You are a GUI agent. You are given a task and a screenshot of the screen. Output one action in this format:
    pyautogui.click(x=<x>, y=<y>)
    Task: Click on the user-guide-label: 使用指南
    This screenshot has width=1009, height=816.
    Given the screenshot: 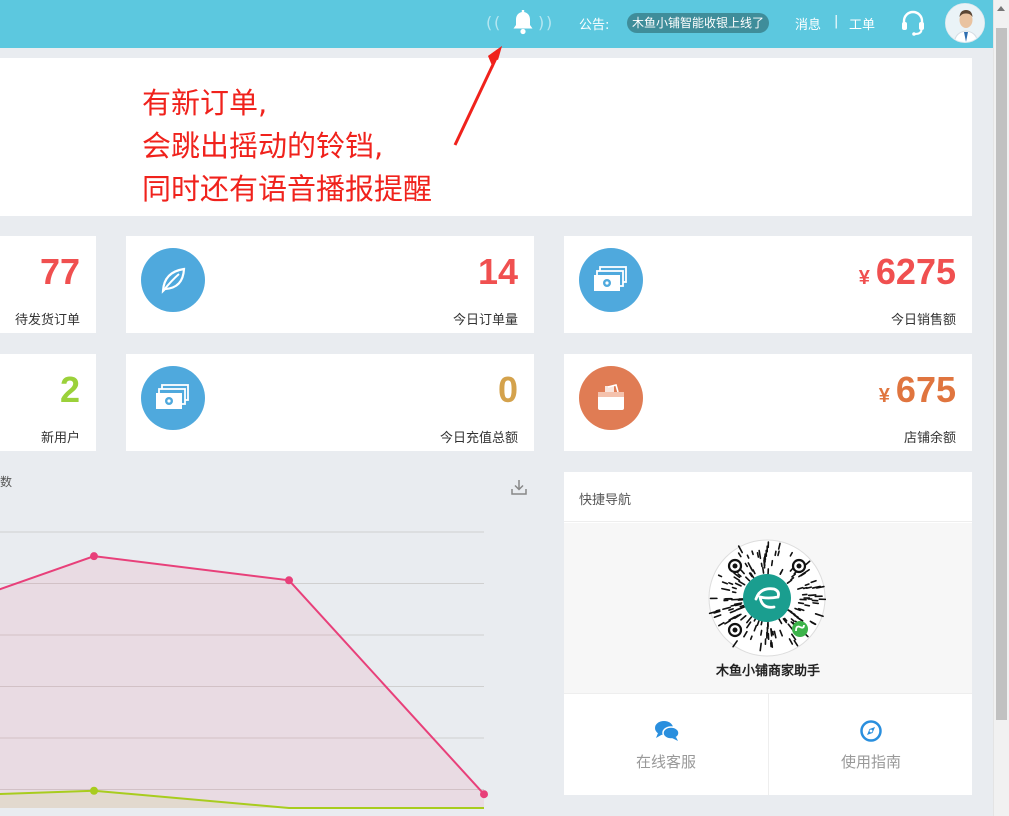 What is the action you would take?
    pyautogui.click(x=870, y=762)
    